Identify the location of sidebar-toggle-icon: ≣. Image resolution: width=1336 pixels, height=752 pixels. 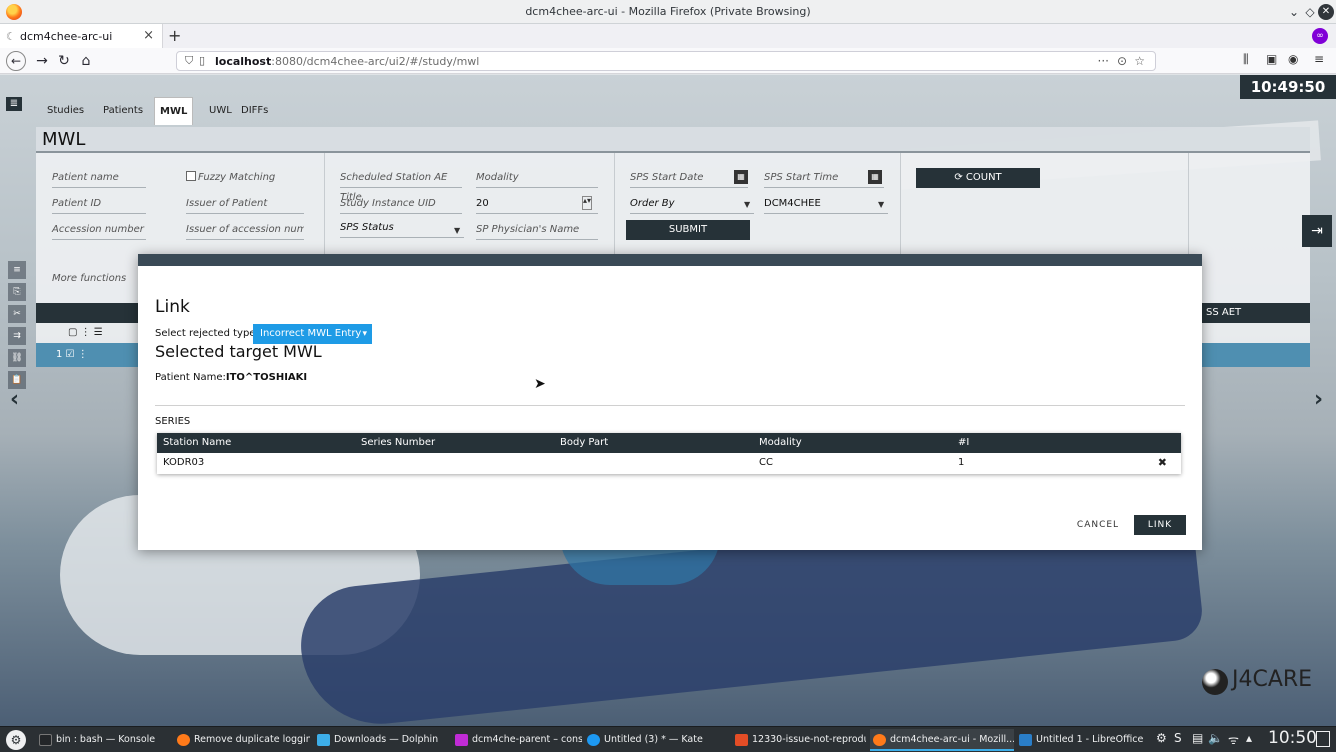
(14, 104).